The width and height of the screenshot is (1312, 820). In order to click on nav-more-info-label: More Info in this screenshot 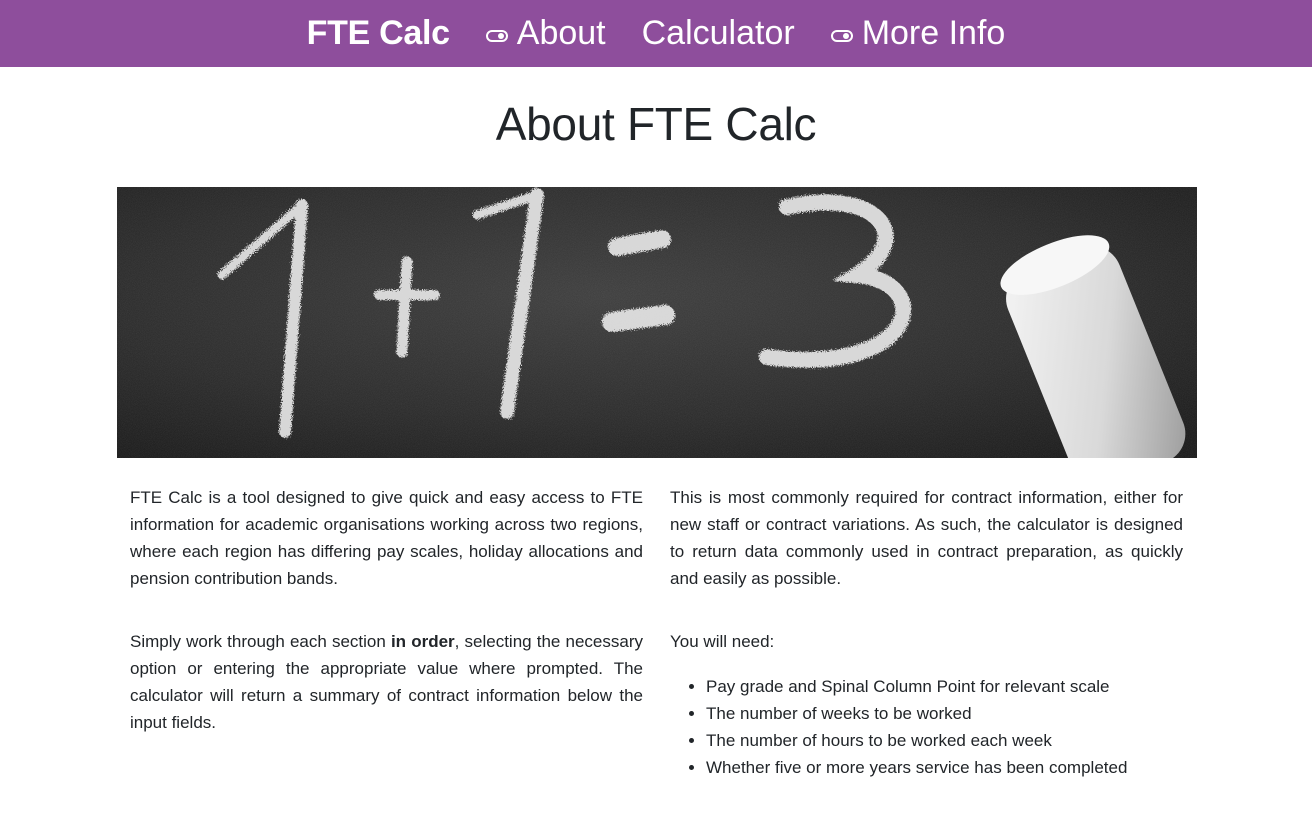, I will do `click(933, 33)`.